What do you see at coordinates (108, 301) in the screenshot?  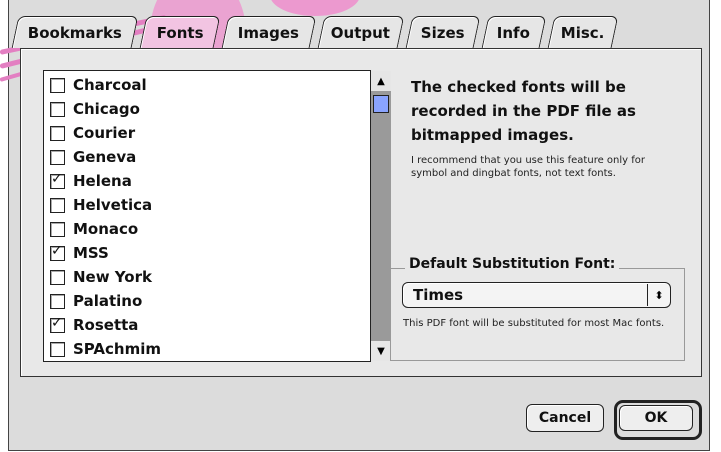 I see `font-label: Palatino` at bounding box center [108, 301].